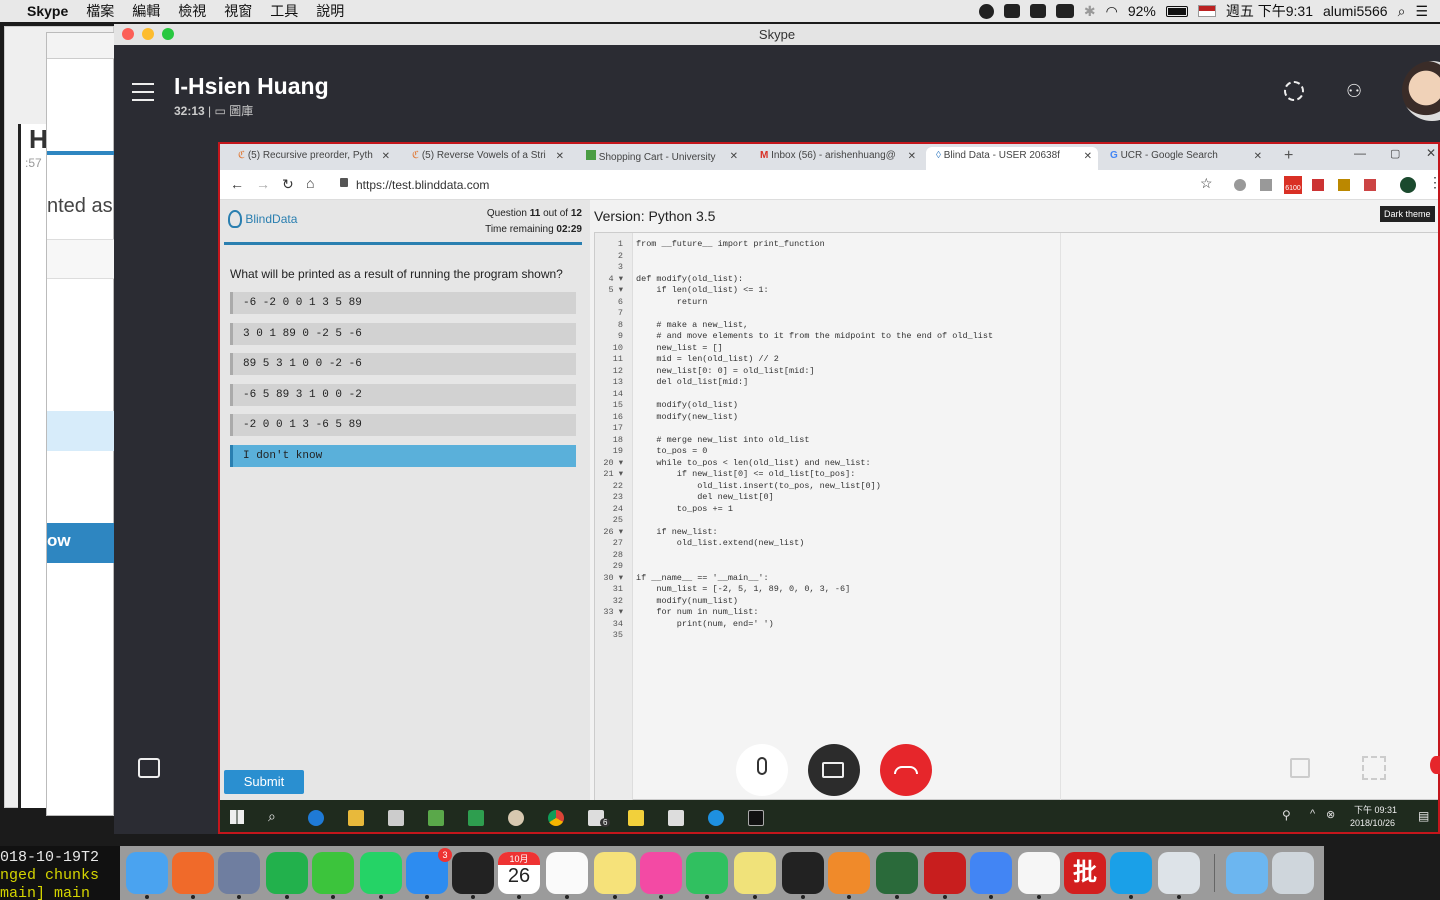 This screenshot has height=900, width=1440. Describe the element at coordinates (403, 364) in the screenshot. I see `answer-option: 89 5 3 1 0 0 -2 -6` at that location.